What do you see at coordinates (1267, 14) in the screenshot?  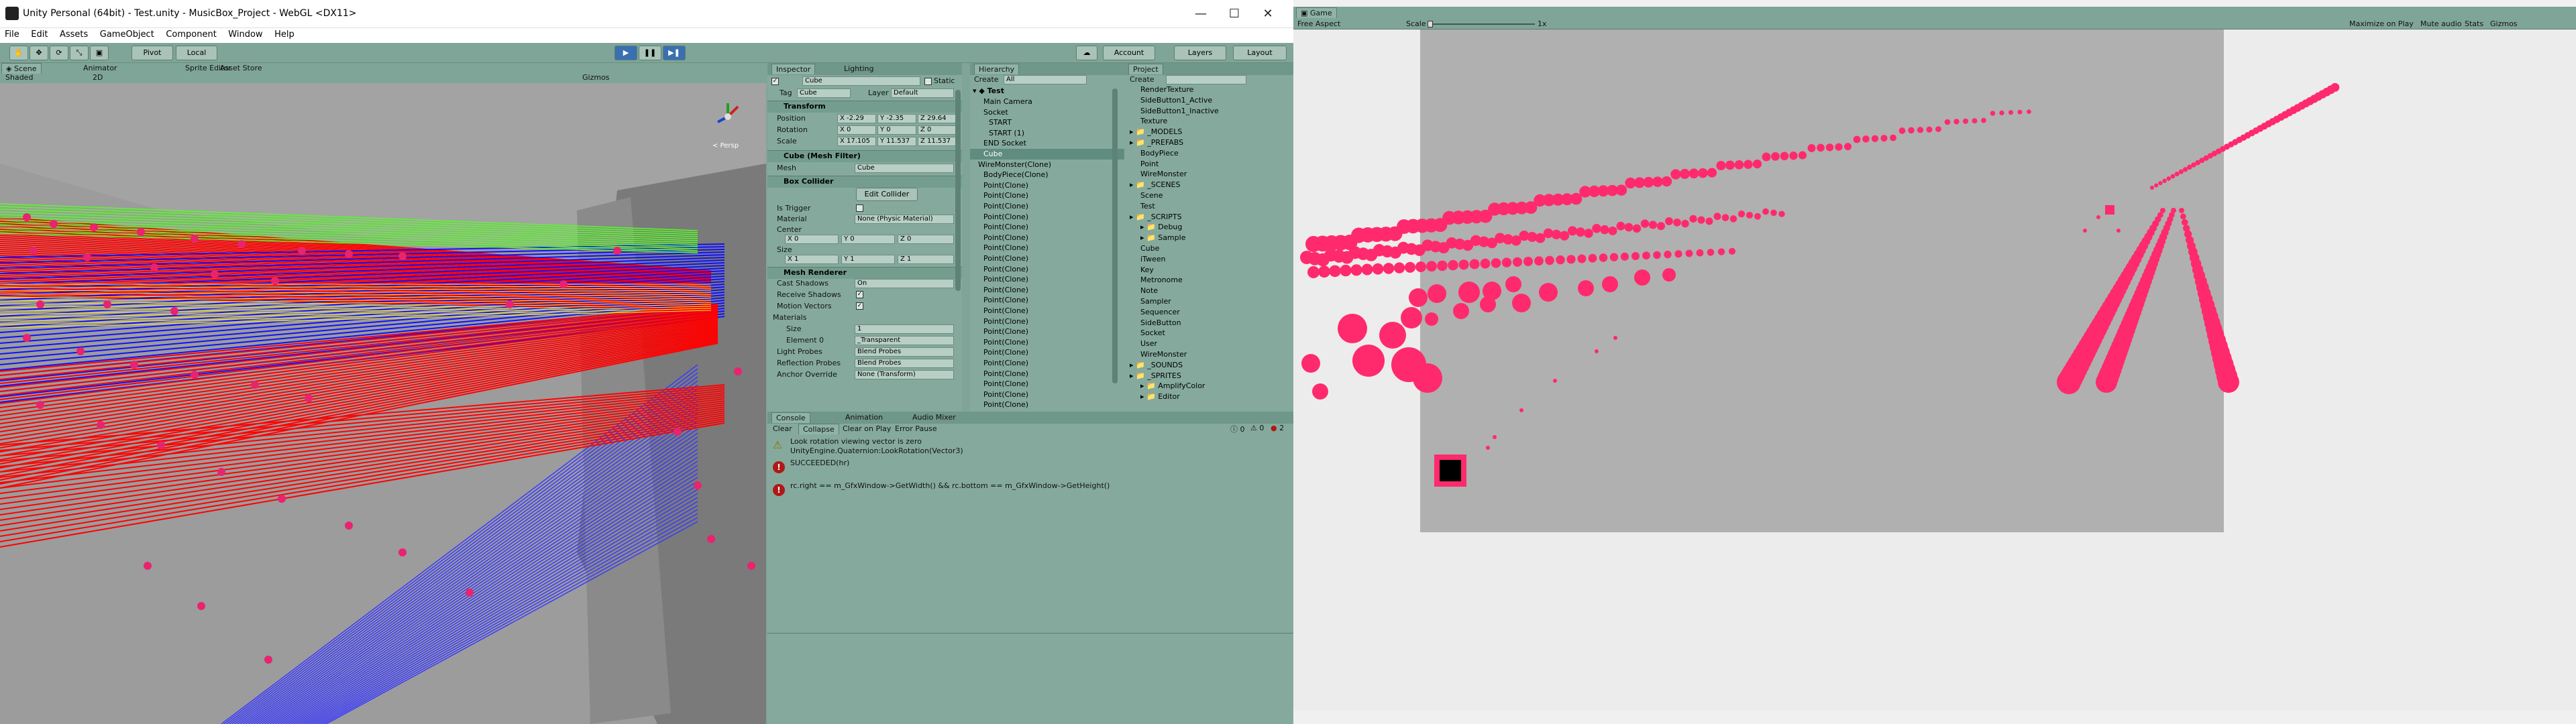 I see `close-button: ✕` at bounding box center [1267, 14].